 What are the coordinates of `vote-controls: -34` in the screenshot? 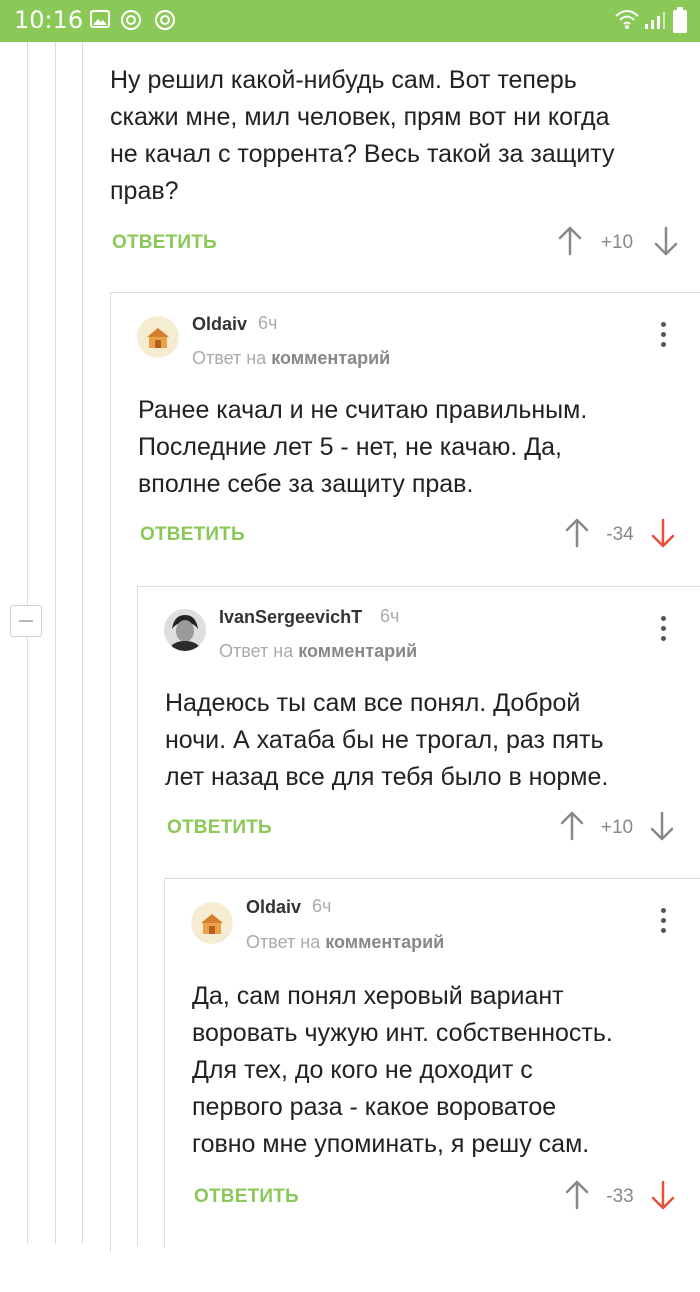 It's located at (632, 535).